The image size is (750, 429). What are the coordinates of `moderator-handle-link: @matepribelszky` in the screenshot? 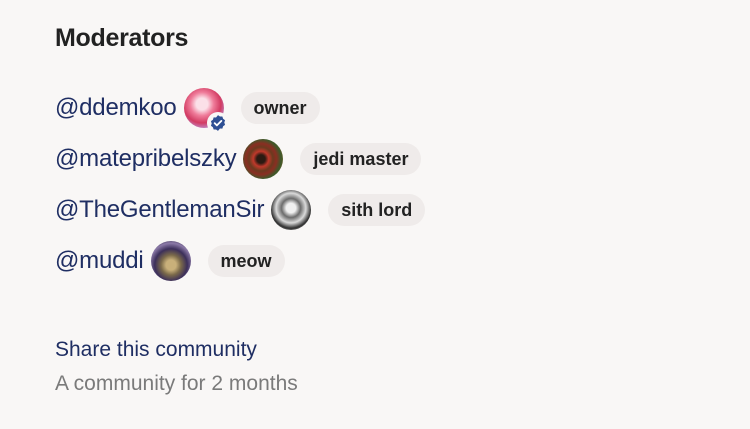 It's located at (146, 159).